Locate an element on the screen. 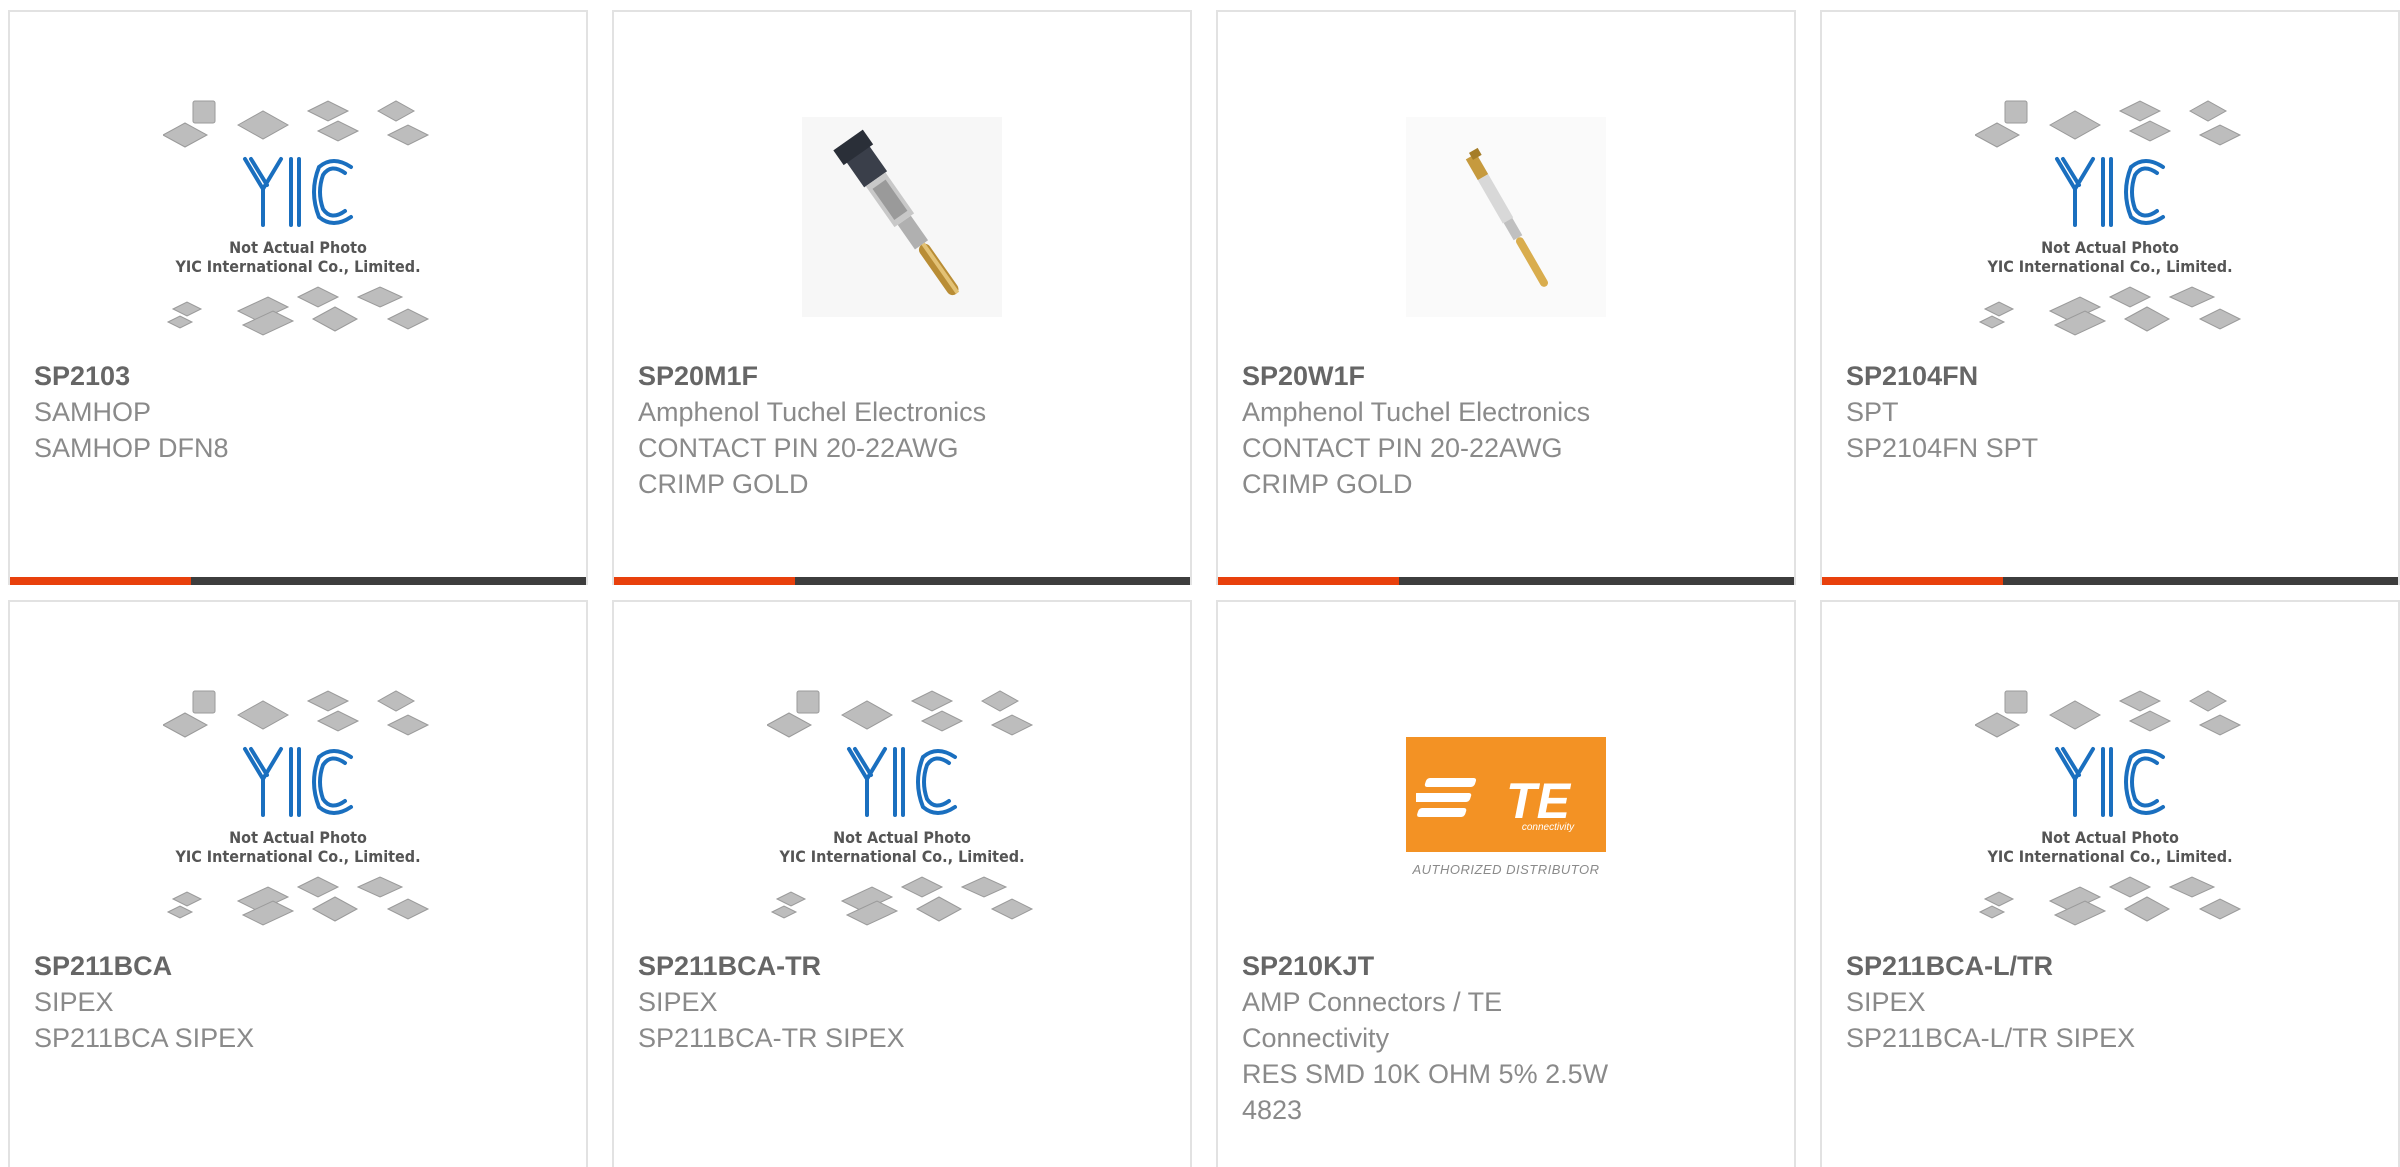 The width and height of the screenshot is (2400, 1167). part-number-link: SP2103 is located at coordinates (298, 376).